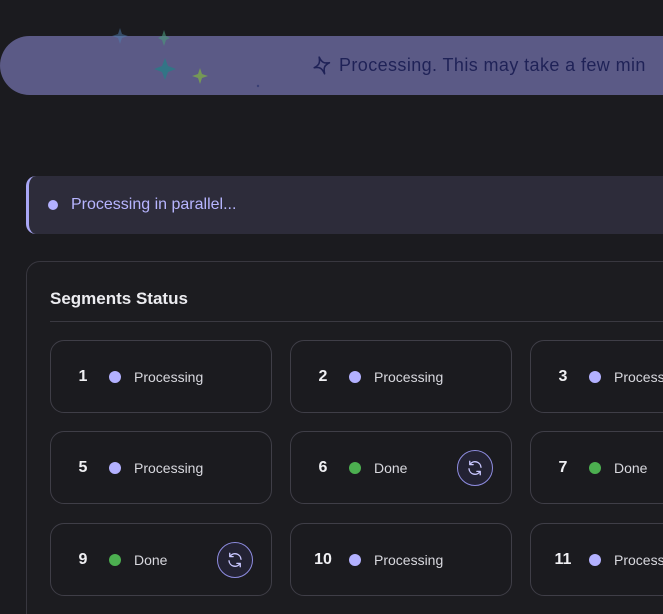 This screenshot has width=663, height=614. What do you see at coordinates (83, 559) in the screenshot?
I see `segment-number: 9` at bounding box center [83, 559].